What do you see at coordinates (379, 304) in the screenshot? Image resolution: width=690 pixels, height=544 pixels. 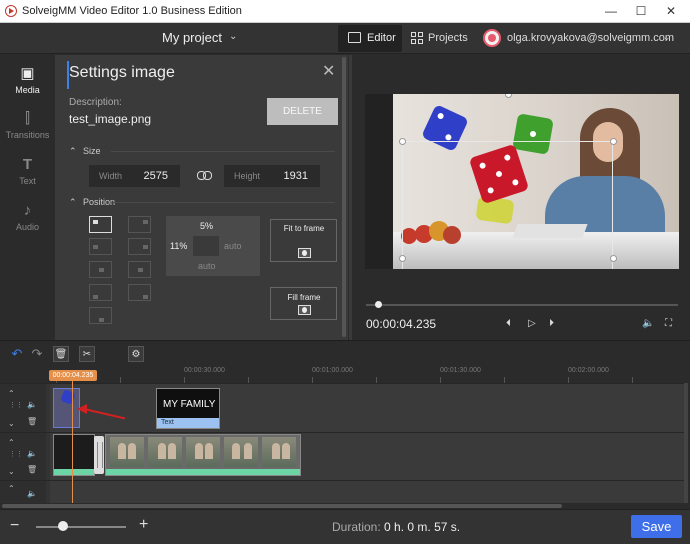 I see `seek-knob` at bounding box center [379, 304].